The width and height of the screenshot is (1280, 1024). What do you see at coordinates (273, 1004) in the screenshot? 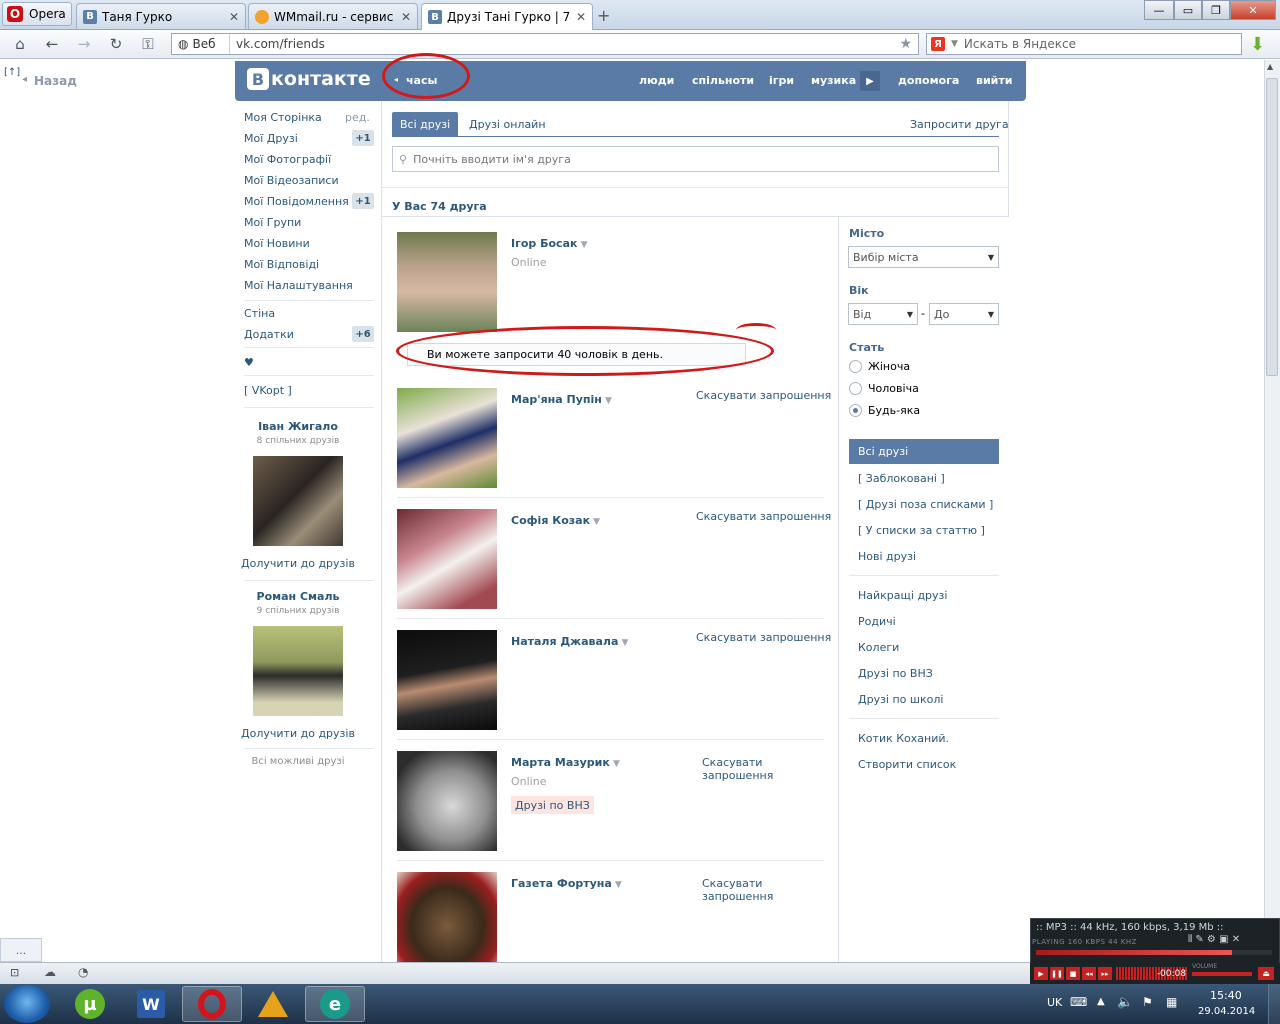
I see `daemon-tools-icon` at bounding box center [273, 1004].